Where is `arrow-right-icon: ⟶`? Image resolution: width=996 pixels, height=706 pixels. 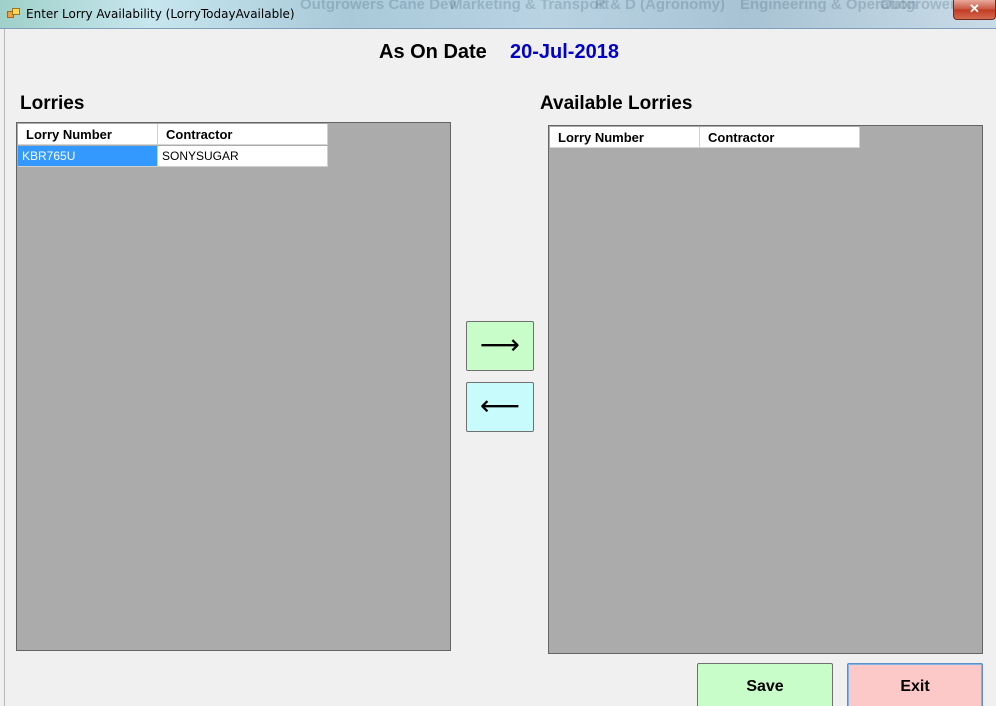 arrow-right-icon: ⟶ is located at coordinates (500, 344).